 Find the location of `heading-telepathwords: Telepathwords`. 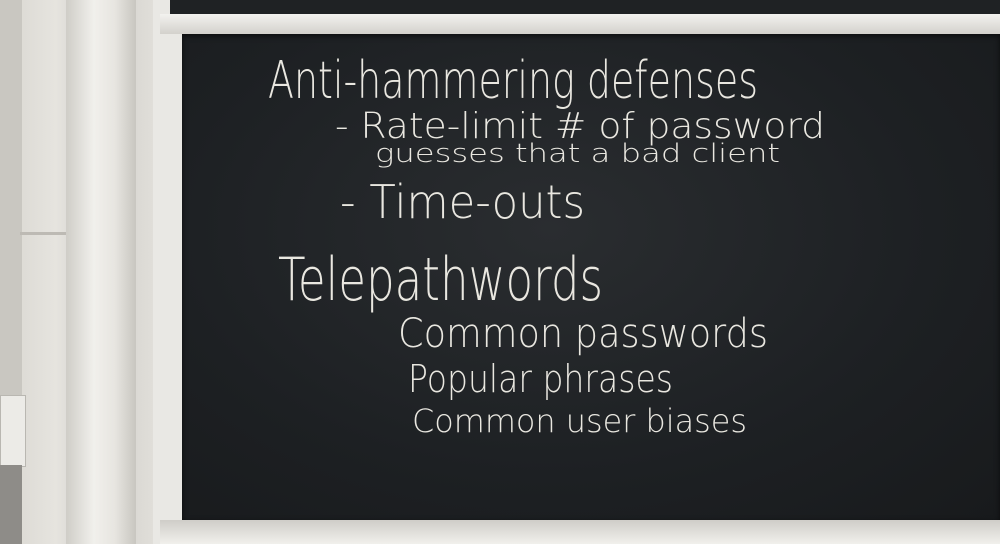

heading-telepathwords: Telepathwords is located at coordinates (440, 280).